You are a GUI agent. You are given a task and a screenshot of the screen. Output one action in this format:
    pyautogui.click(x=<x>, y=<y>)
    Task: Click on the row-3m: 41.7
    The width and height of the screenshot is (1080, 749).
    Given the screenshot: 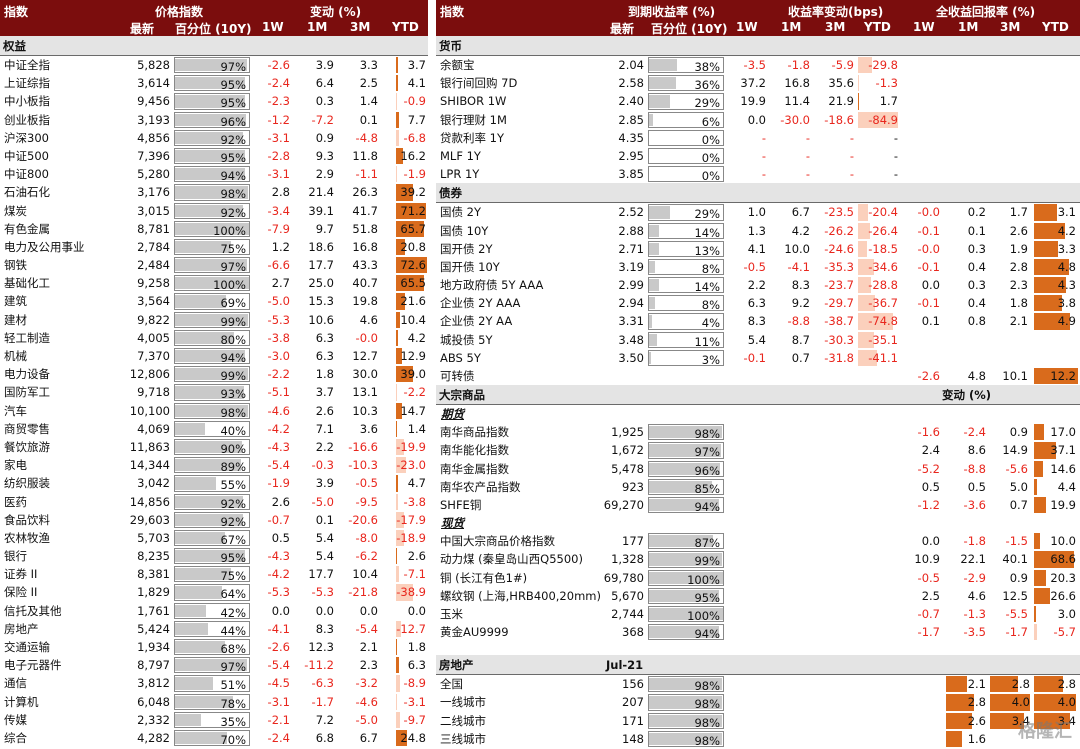 What is the action you would take?
    pyautogui.click(x=365, y=210)
    